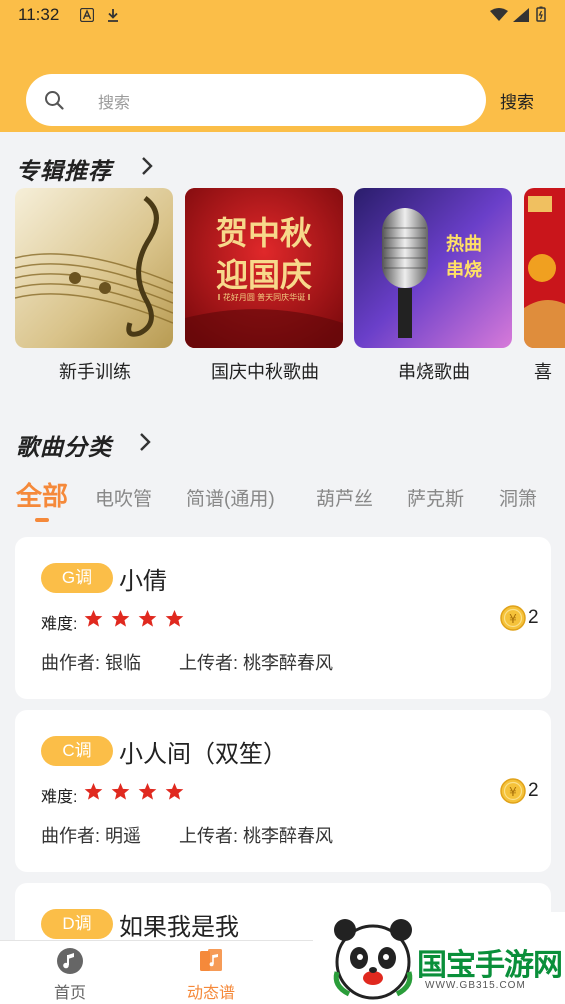 The image size is (565, 1004). What do you see at coordinates (435, 497) in the screenshot?
I see `tab-saxophone: 萨克斯` at bounding box center [435, 497].